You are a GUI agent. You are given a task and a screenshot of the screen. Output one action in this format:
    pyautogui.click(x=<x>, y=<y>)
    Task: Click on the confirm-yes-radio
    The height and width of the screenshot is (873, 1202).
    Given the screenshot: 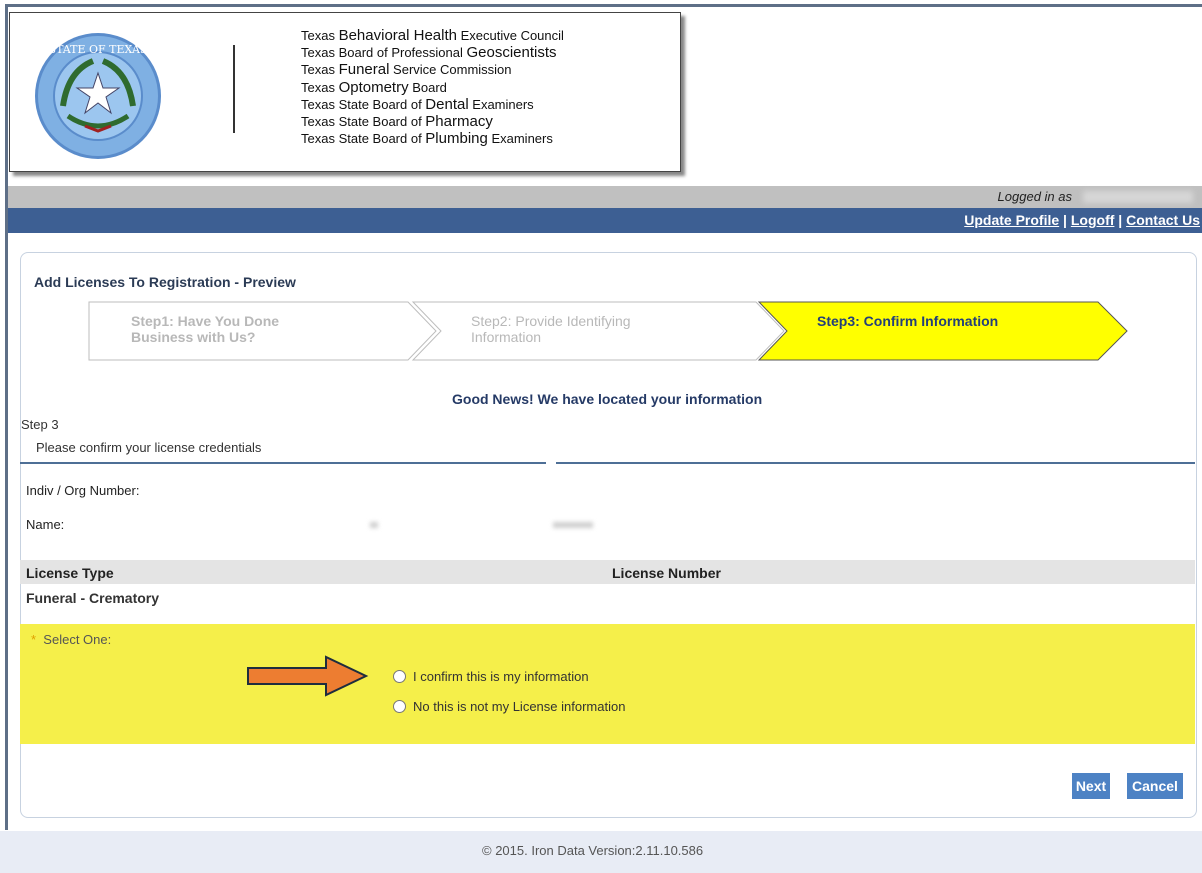 What is the action you would take?
    pyautogui.click(x=399, y=676)
    